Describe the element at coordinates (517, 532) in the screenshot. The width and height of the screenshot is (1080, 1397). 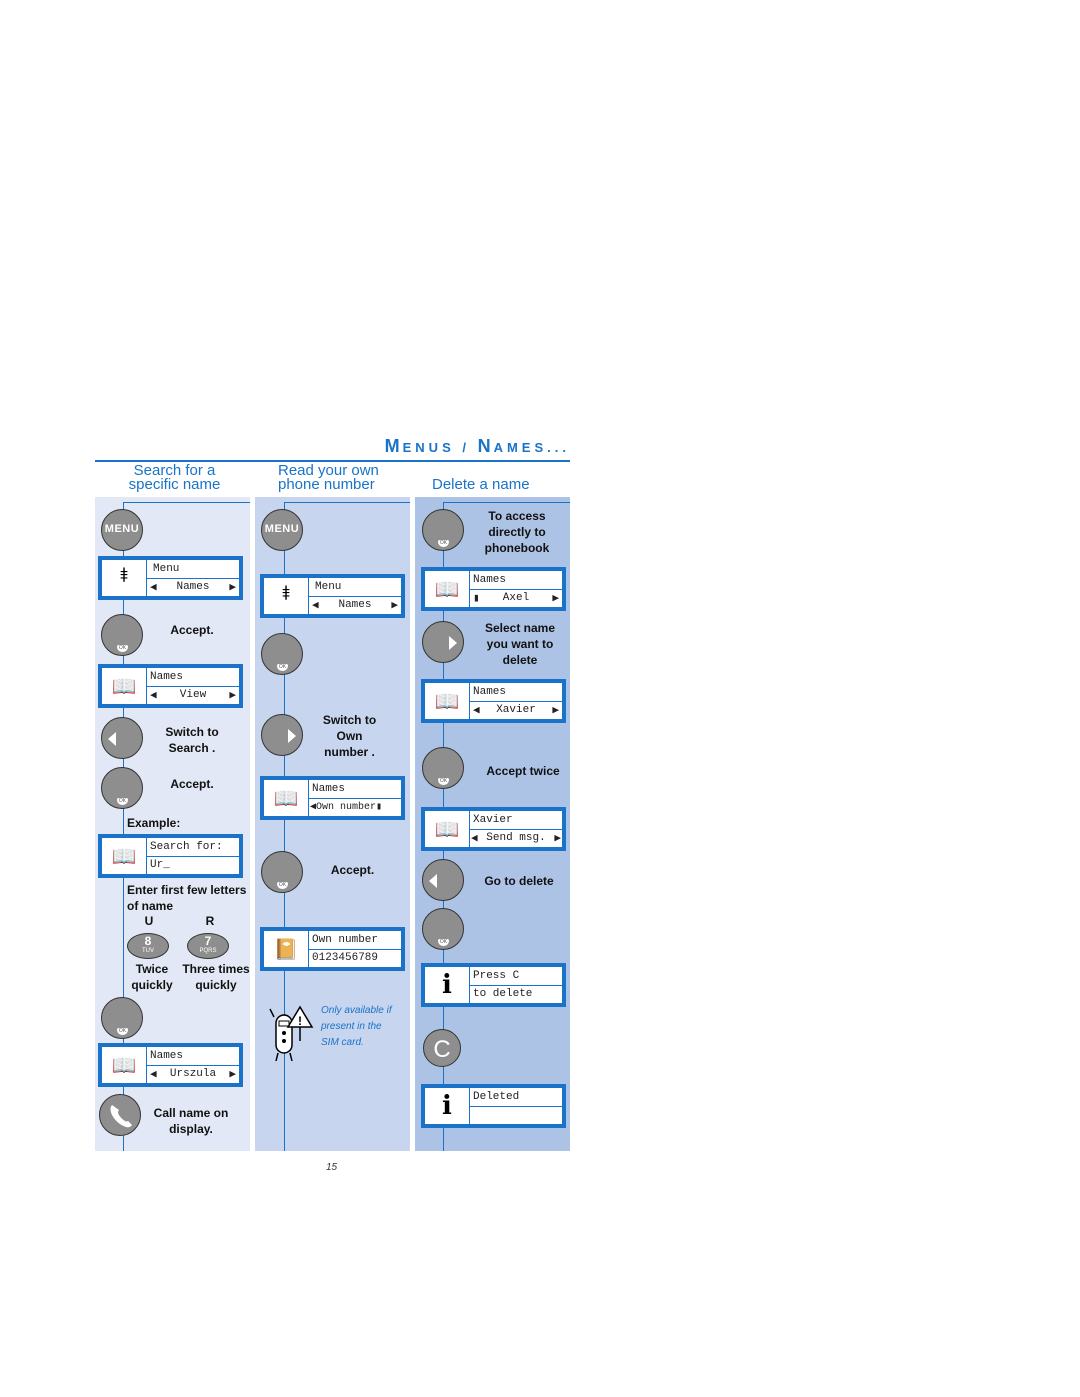
I see `label-line: directly to` at that location.